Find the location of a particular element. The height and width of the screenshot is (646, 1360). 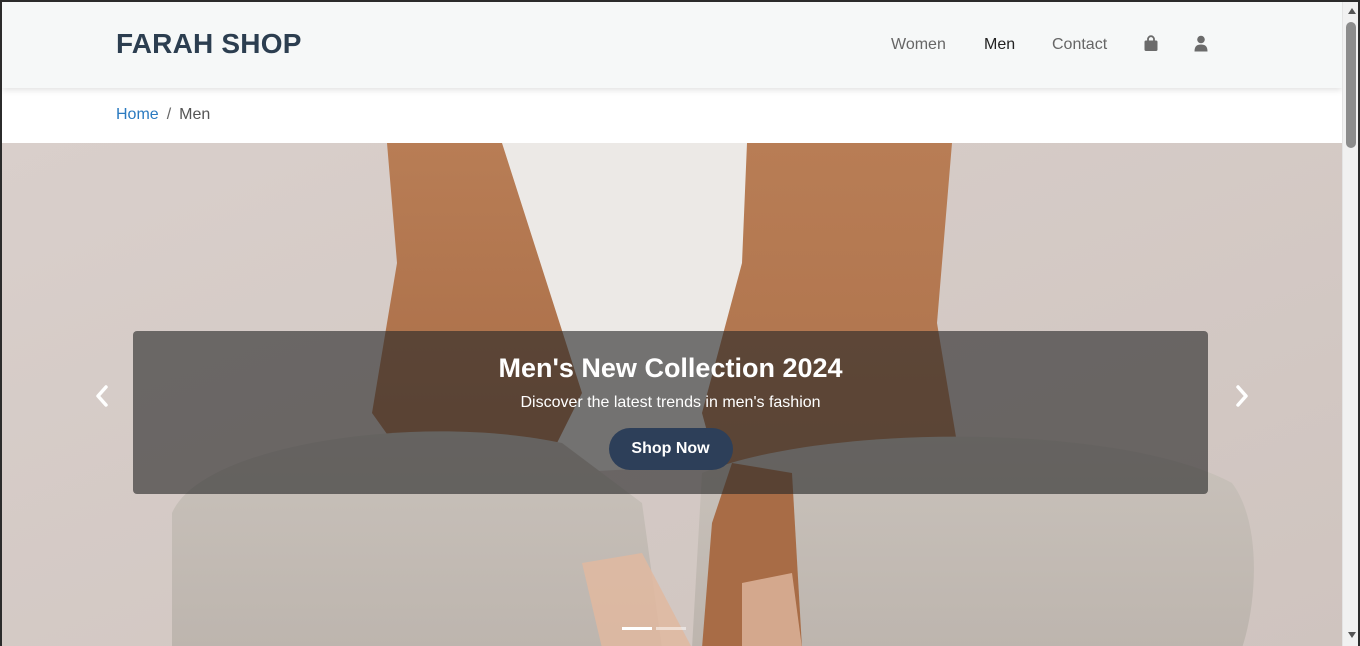

carousel-indicators is located at coordinates (656, 624).